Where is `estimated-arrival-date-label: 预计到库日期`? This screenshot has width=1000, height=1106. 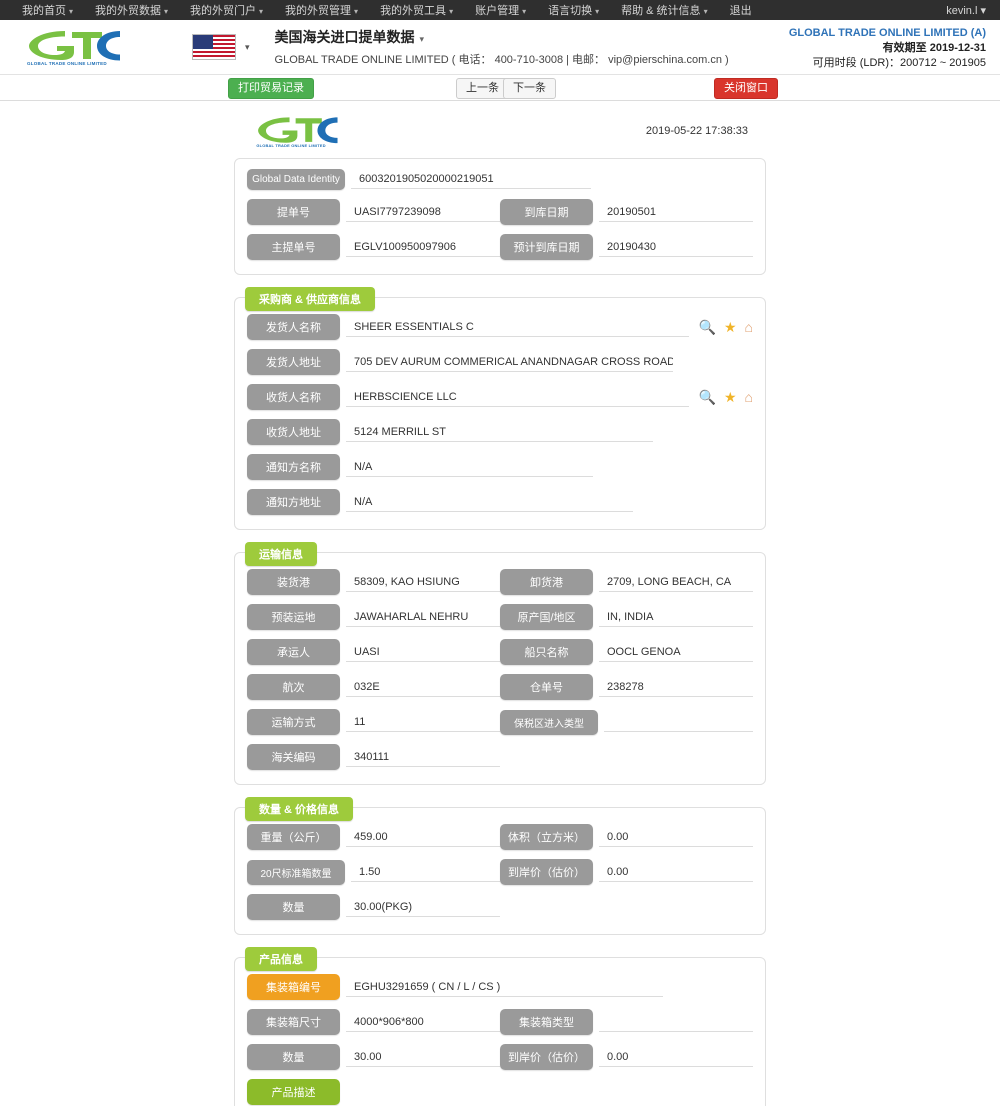 estimated-arrival-date-label: 预计到库日期 is located at coordinates (546, 247).